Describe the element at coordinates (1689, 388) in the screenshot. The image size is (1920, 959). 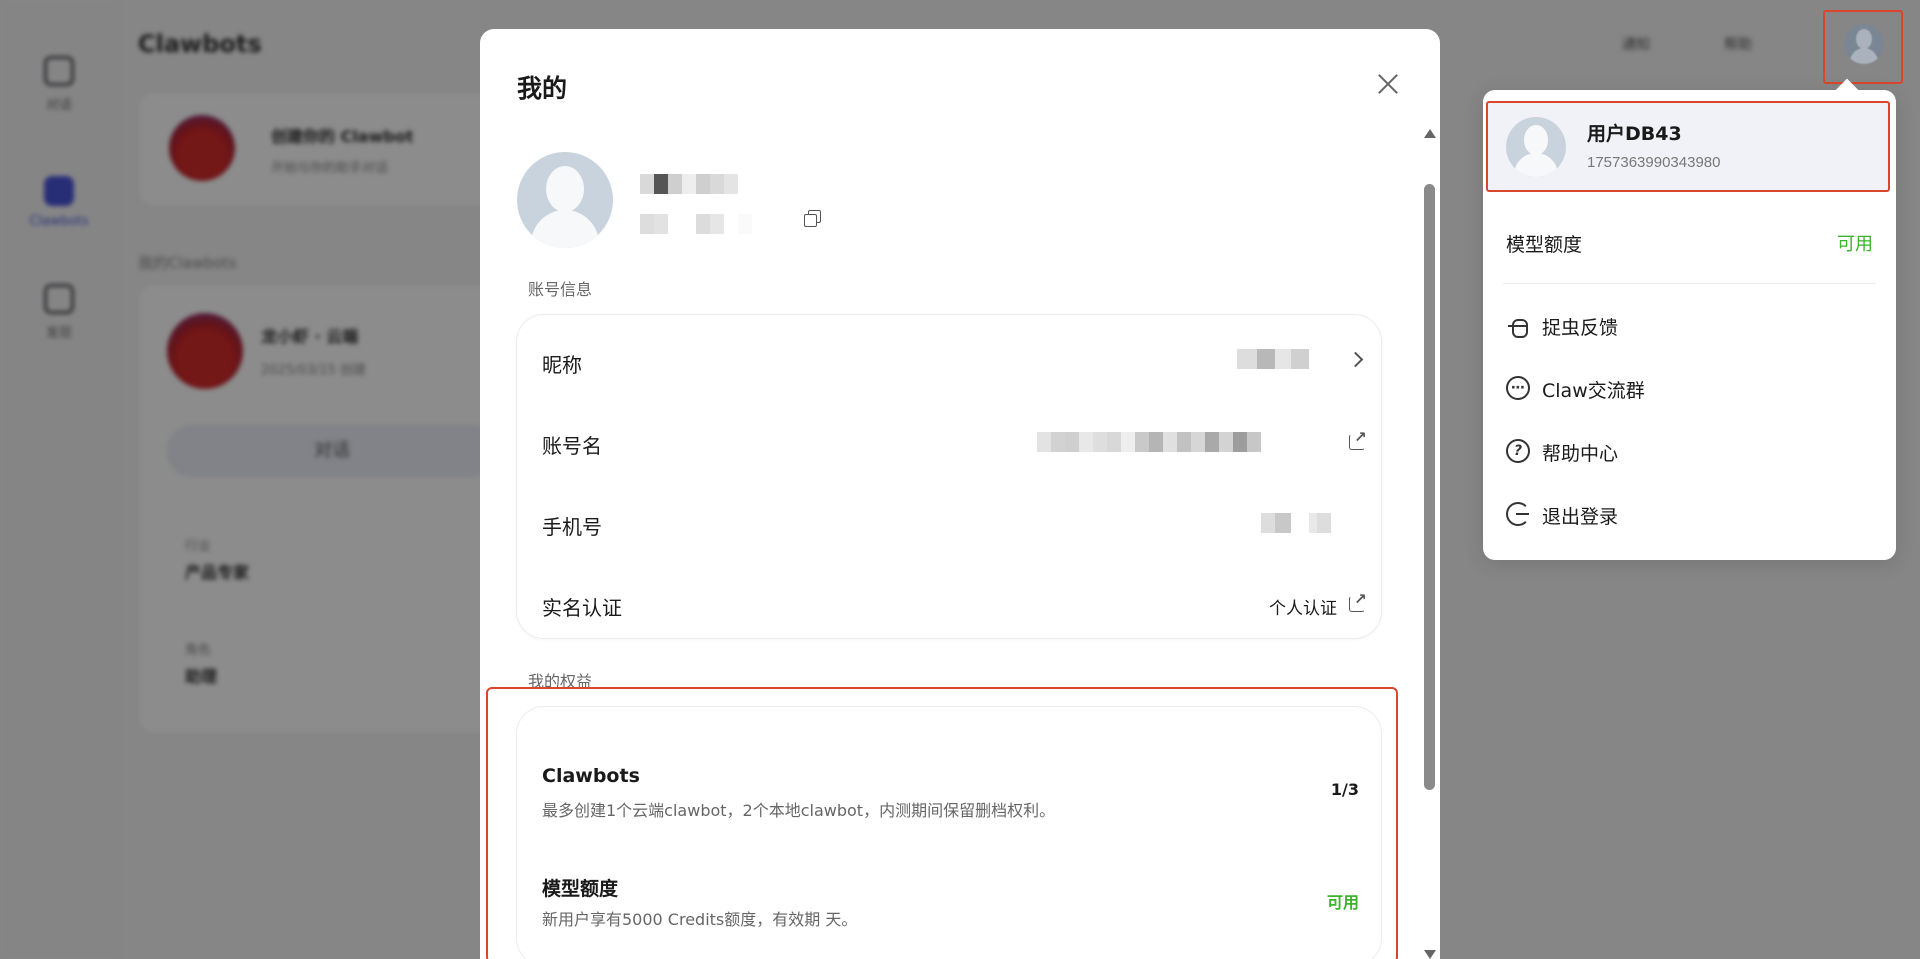
I see `menu-item-community: ⋯ Claw交流群` at that location.